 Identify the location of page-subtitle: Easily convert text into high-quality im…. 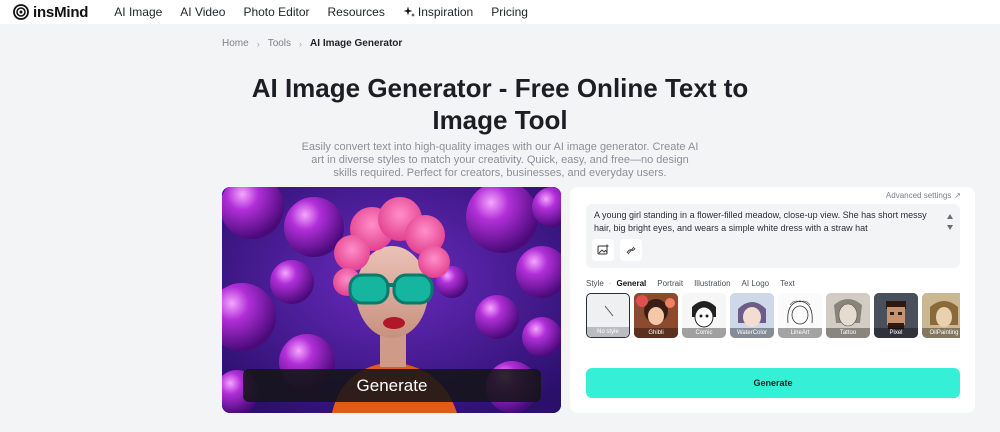
(500, 160).